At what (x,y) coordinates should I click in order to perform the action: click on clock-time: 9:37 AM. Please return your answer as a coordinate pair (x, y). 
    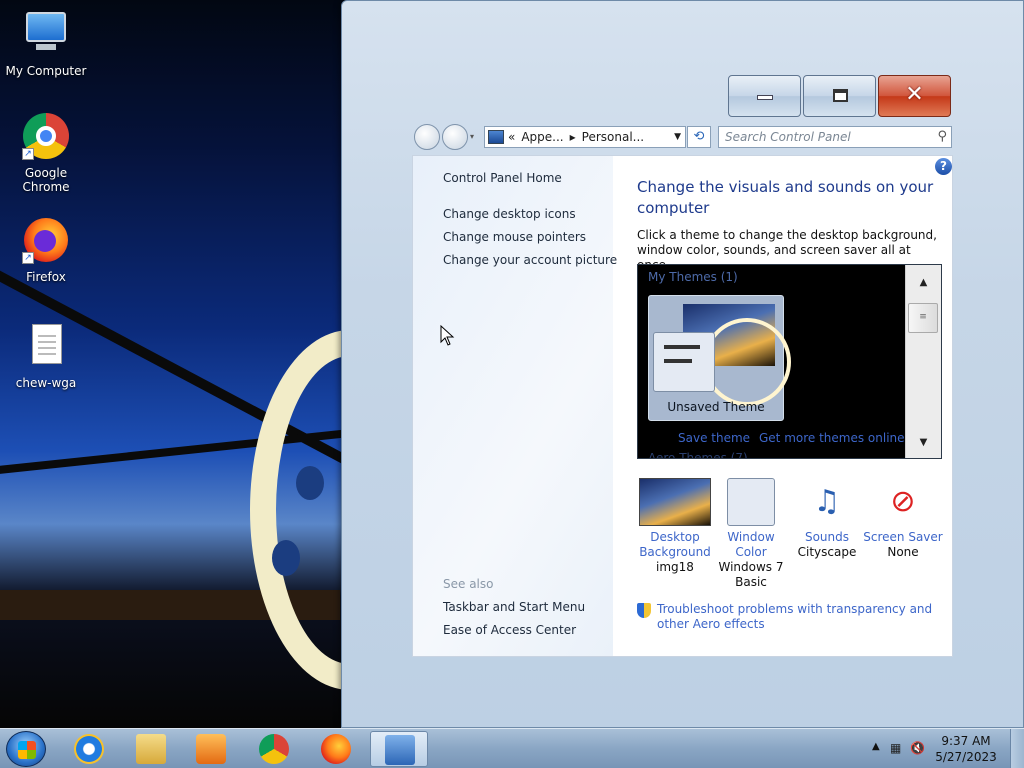
    Looking at the image, I should click on (966, 741).